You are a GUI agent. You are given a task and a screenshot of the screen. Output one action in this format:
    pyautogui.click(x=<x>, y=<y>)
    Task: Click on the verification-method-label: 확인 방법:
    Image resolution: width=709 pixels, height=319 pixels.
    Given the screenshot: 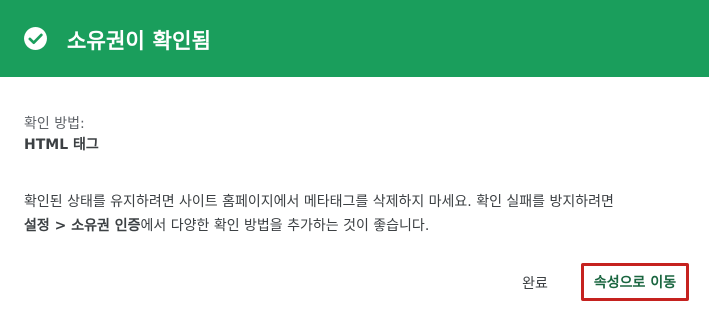 What is the action you would take?
    pyautogui.click(x=54, y=124)
    